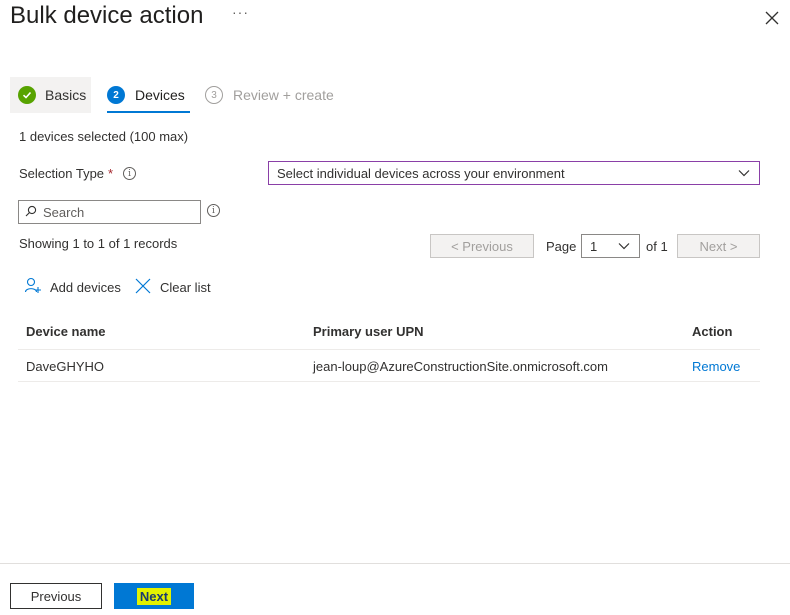  Describe the element at coordinates (109, 212) in the screenshot. I see `search-input: Search` at that location.